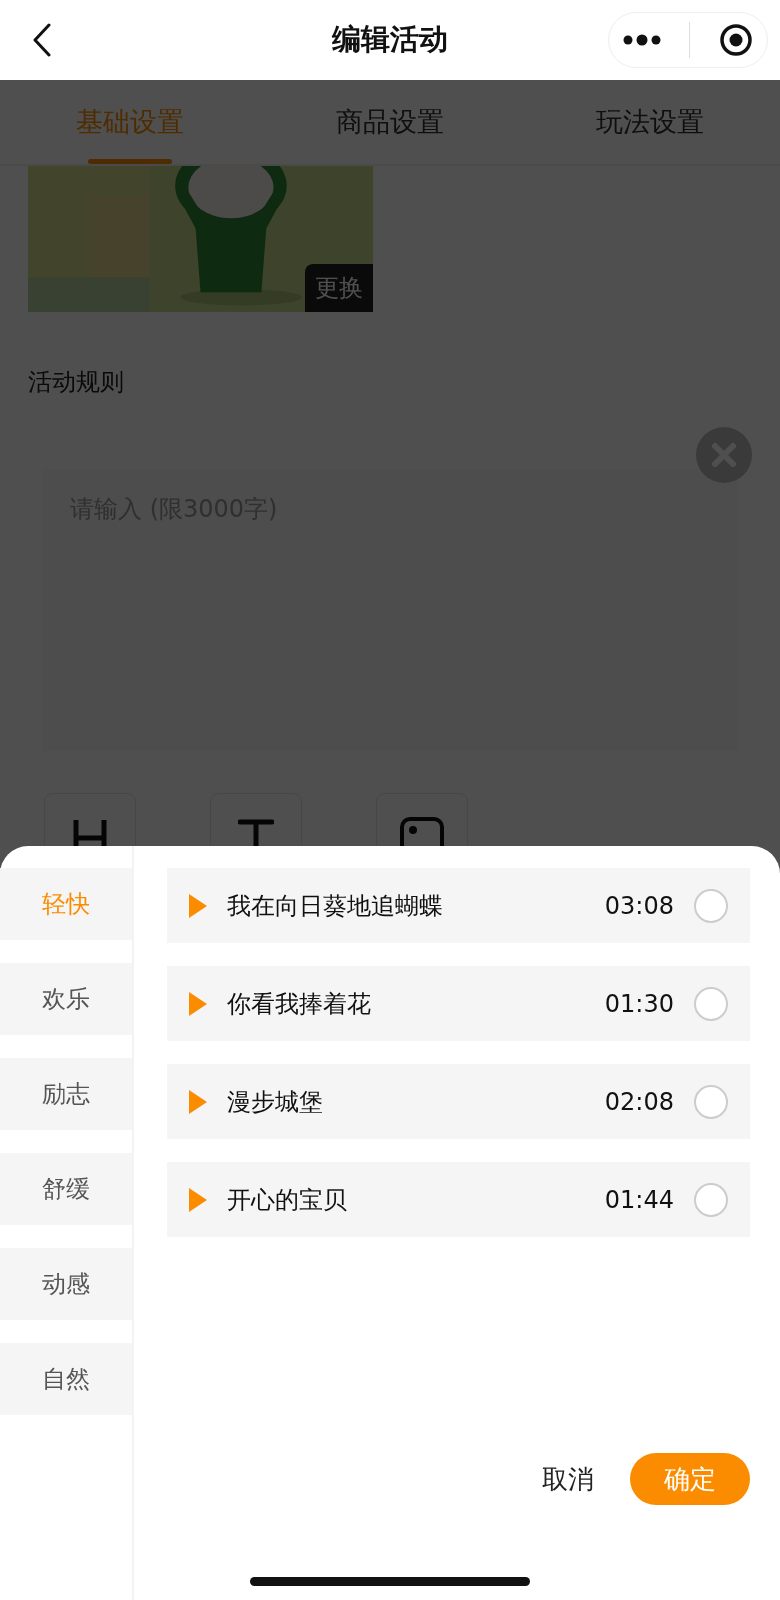 Image resolution: width=780 pixels, height=1600 pixels. Describe the element at coordinates (66, 1189) in the screenshot. I see `category-item: 舒缓` at that location.